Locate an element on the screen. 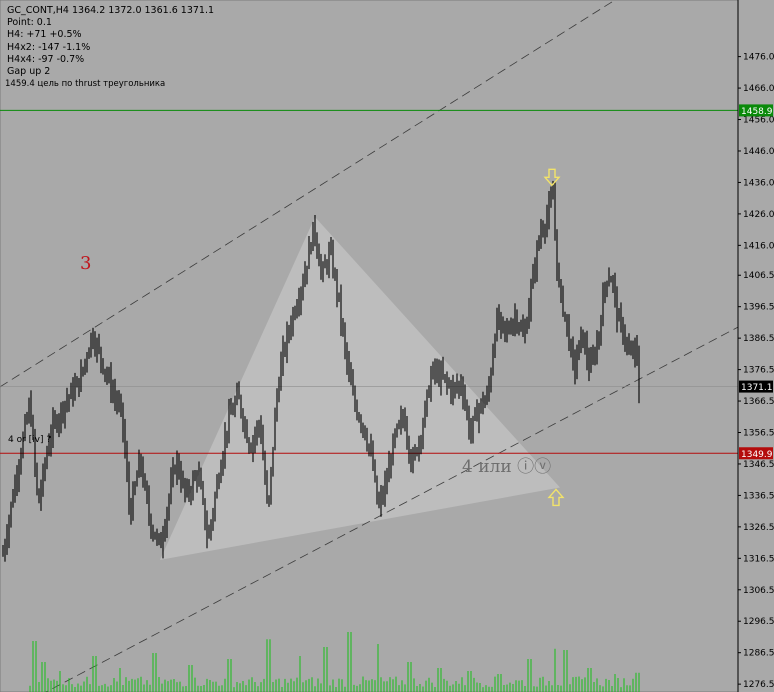  price-tick-label: 1396.5 is located at coordinates (758, 308).